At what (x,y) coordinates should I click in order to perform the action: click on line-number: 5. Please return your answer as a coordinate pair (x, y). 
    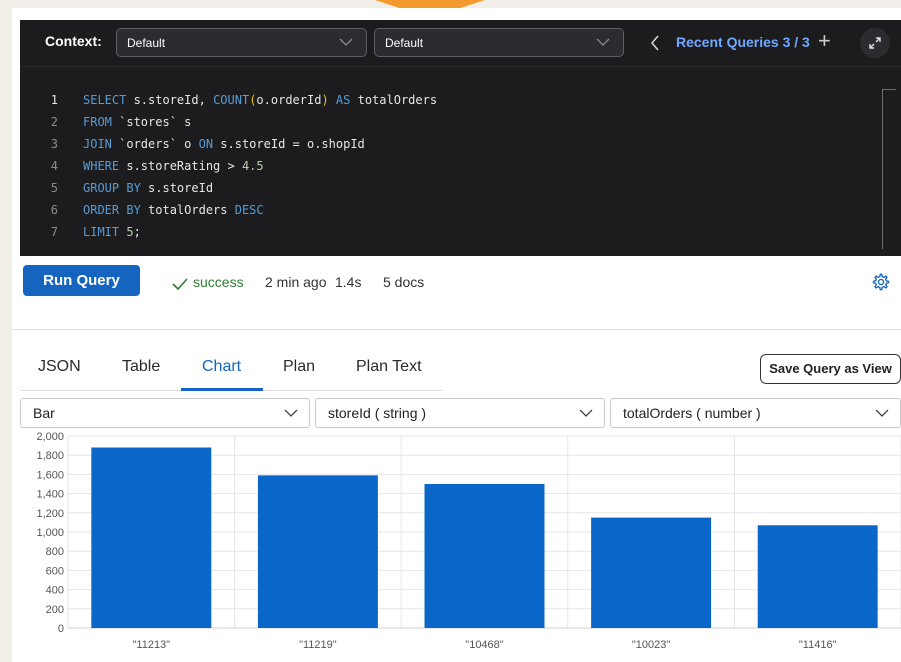
    Looking at the image, I should click on (54, 188).